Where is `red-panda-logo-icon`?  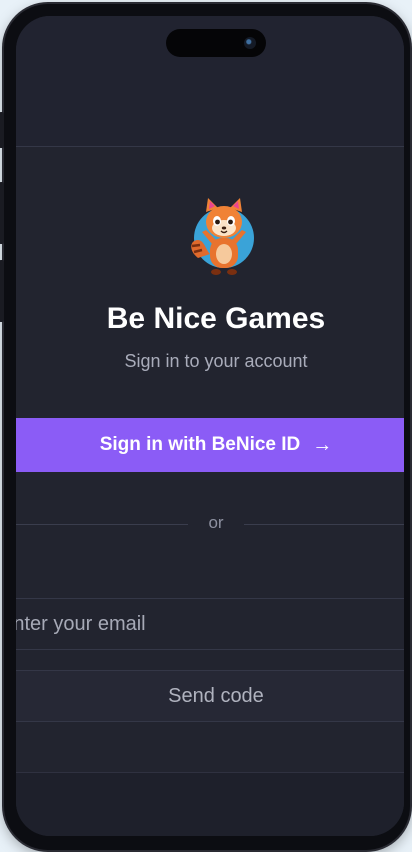
red-panda-logo-icon is located at coordinates (222, 236).